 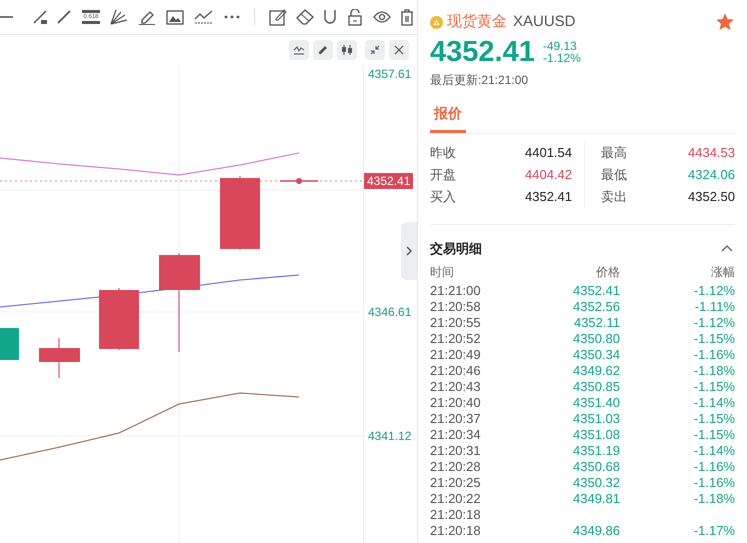 I want to click on table-cell-text: 21:20:40, so click(x=456, y=402).